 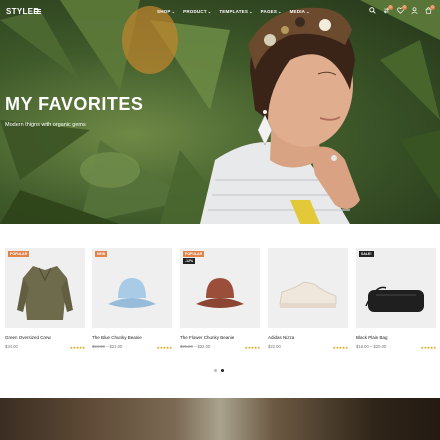 What do you see at coordinates (132, 337) in the screenshot?
I see `product-name: The Blue Chunky Beanie` at bounding box center [132, 337].